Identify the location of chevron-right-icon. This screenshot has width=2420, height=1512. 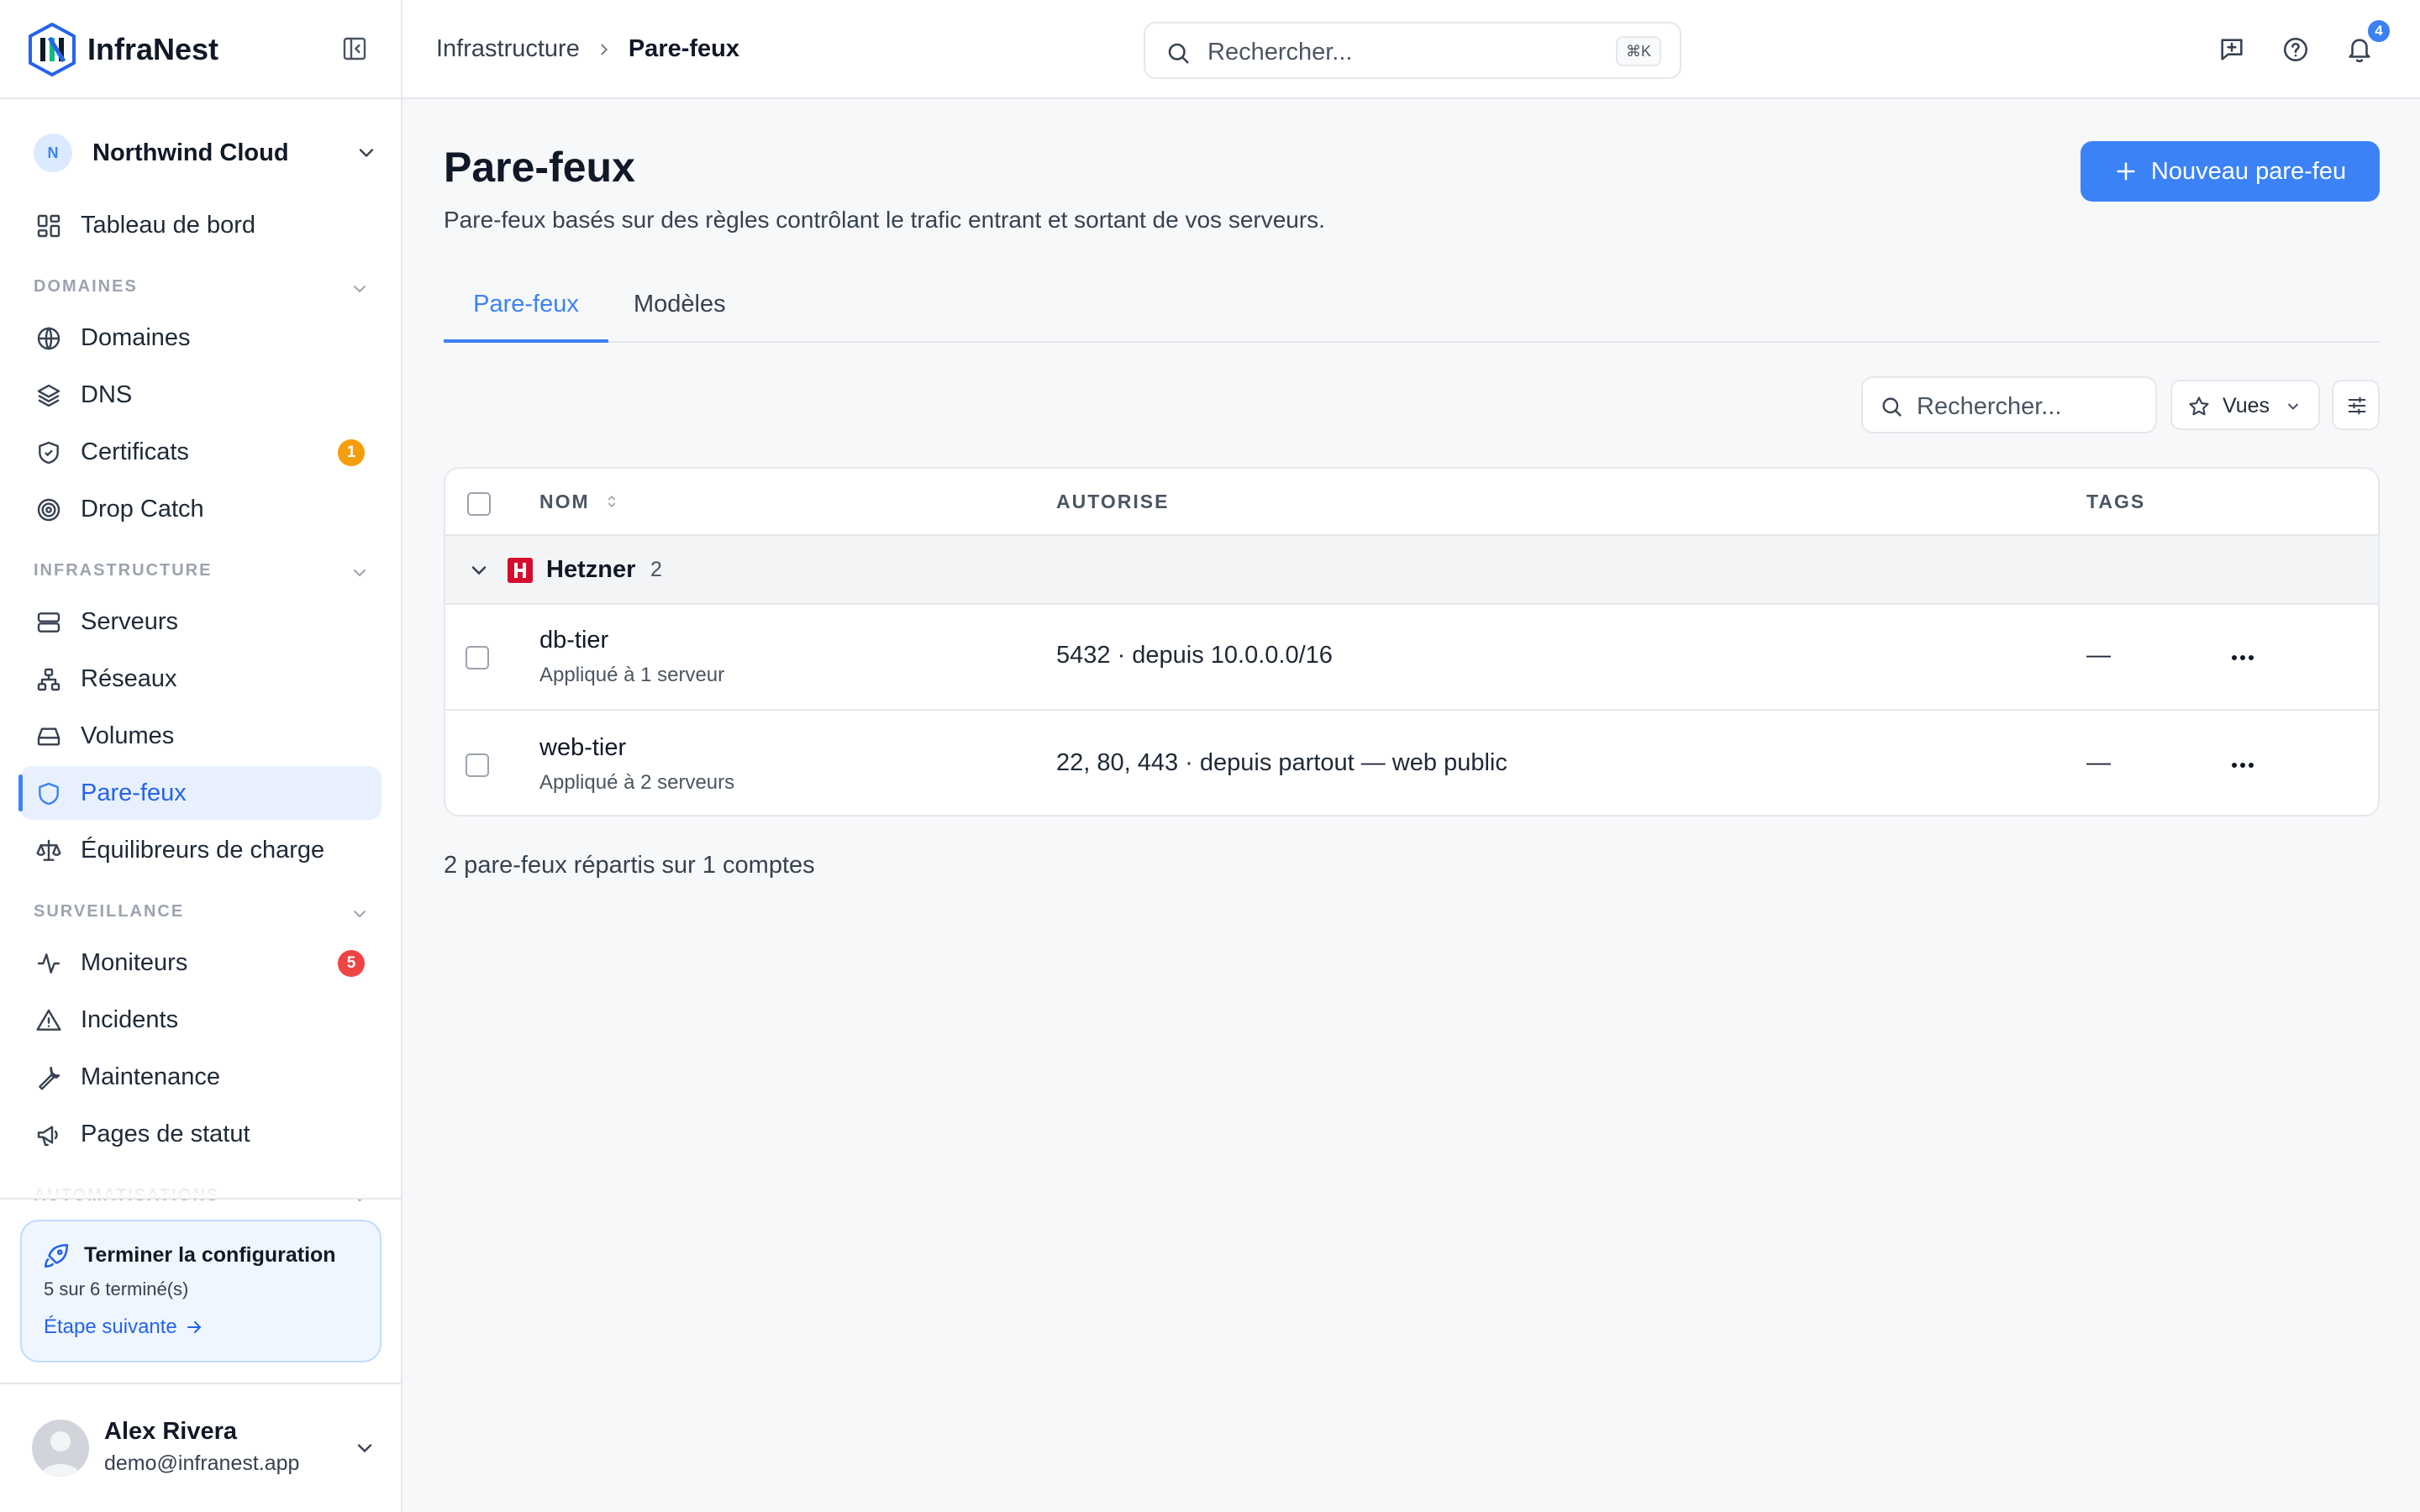
(604, 49).